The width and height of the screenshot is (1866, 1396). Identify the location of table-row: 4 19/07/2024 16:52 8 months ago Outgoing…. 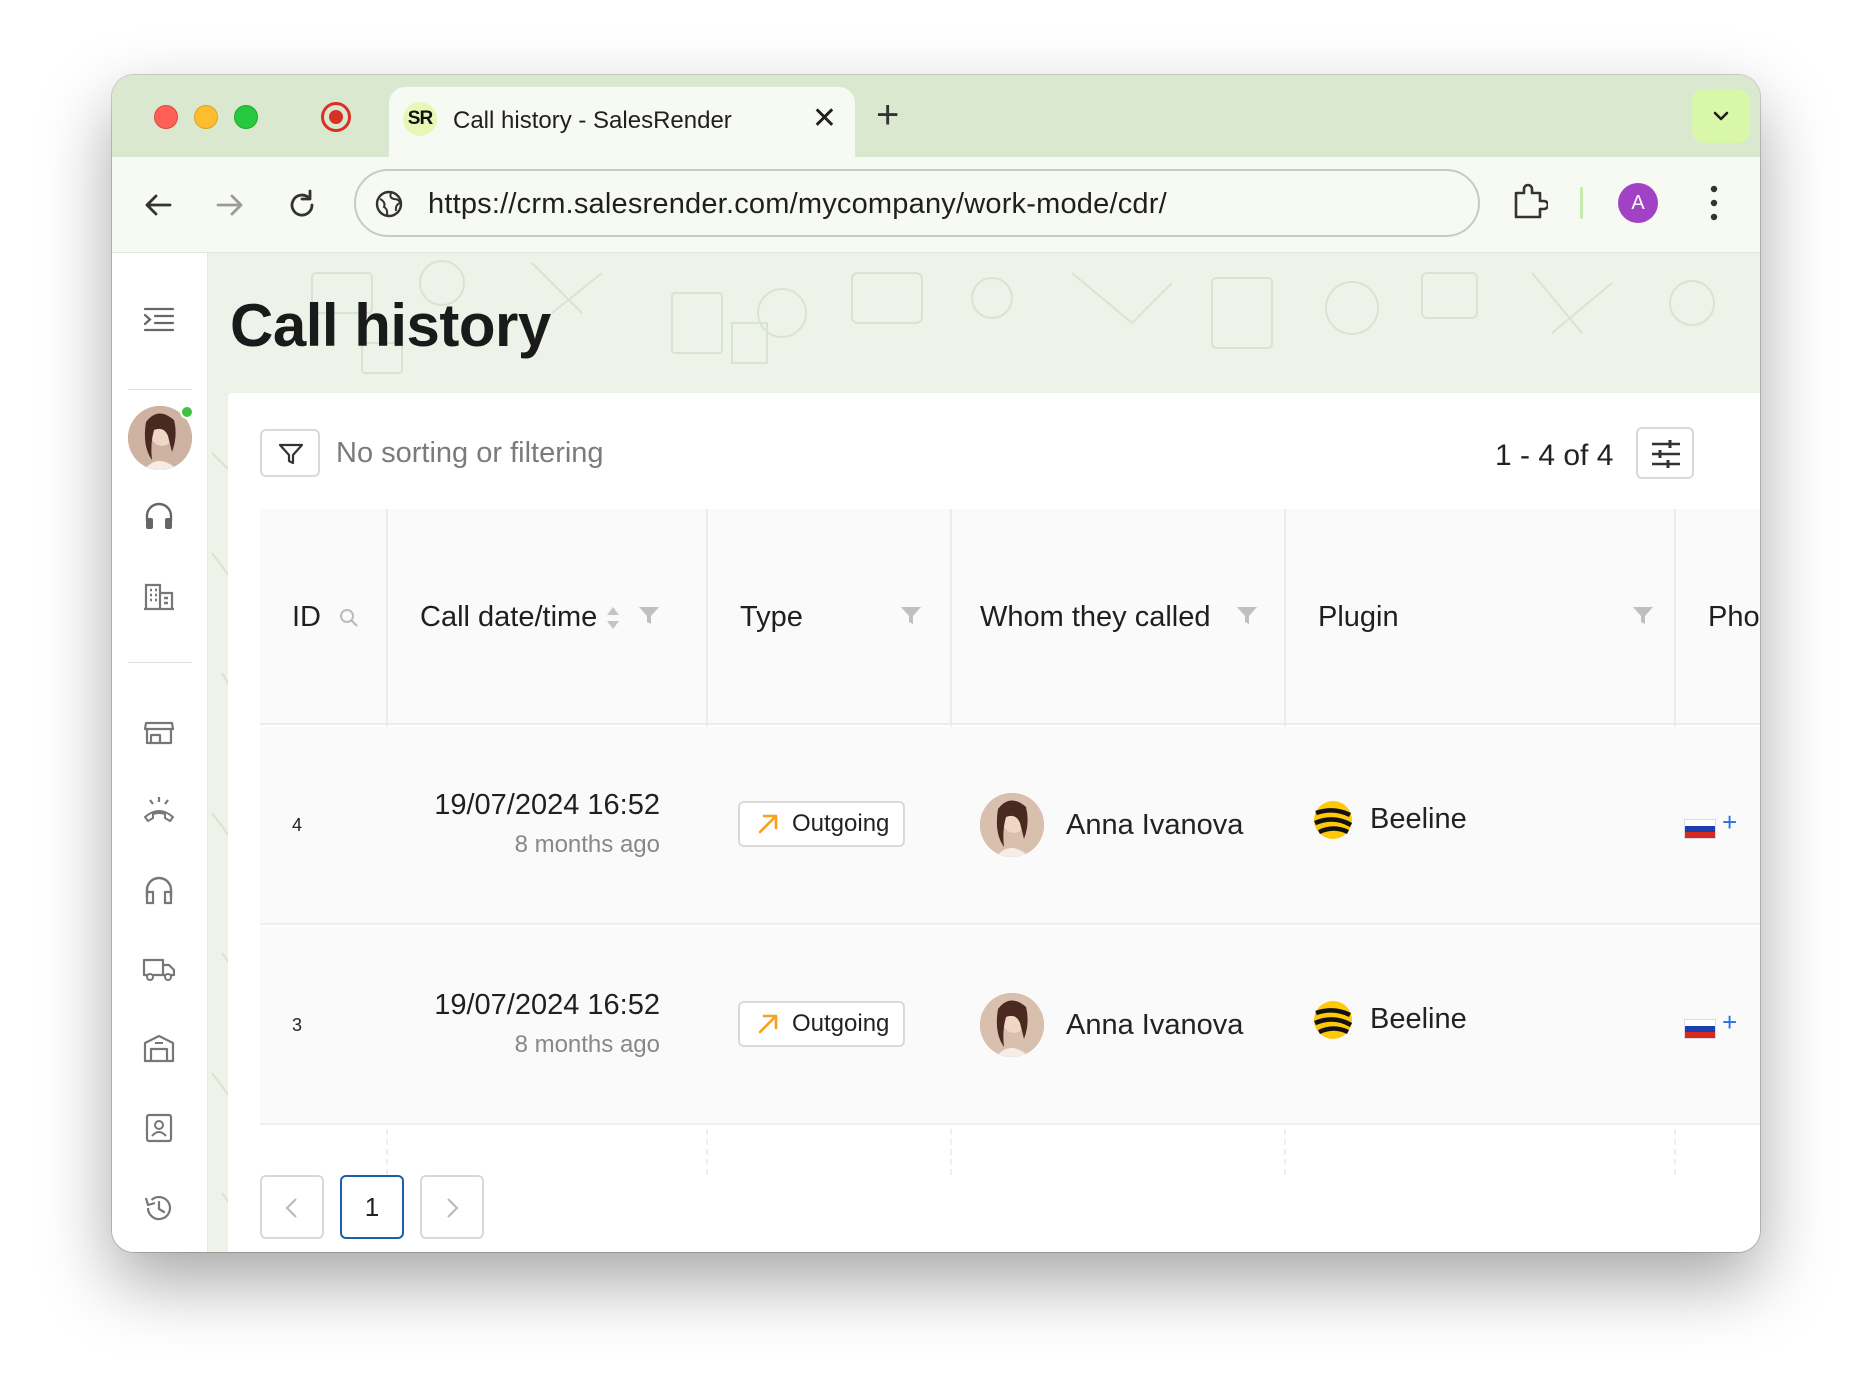
(1010, 826).